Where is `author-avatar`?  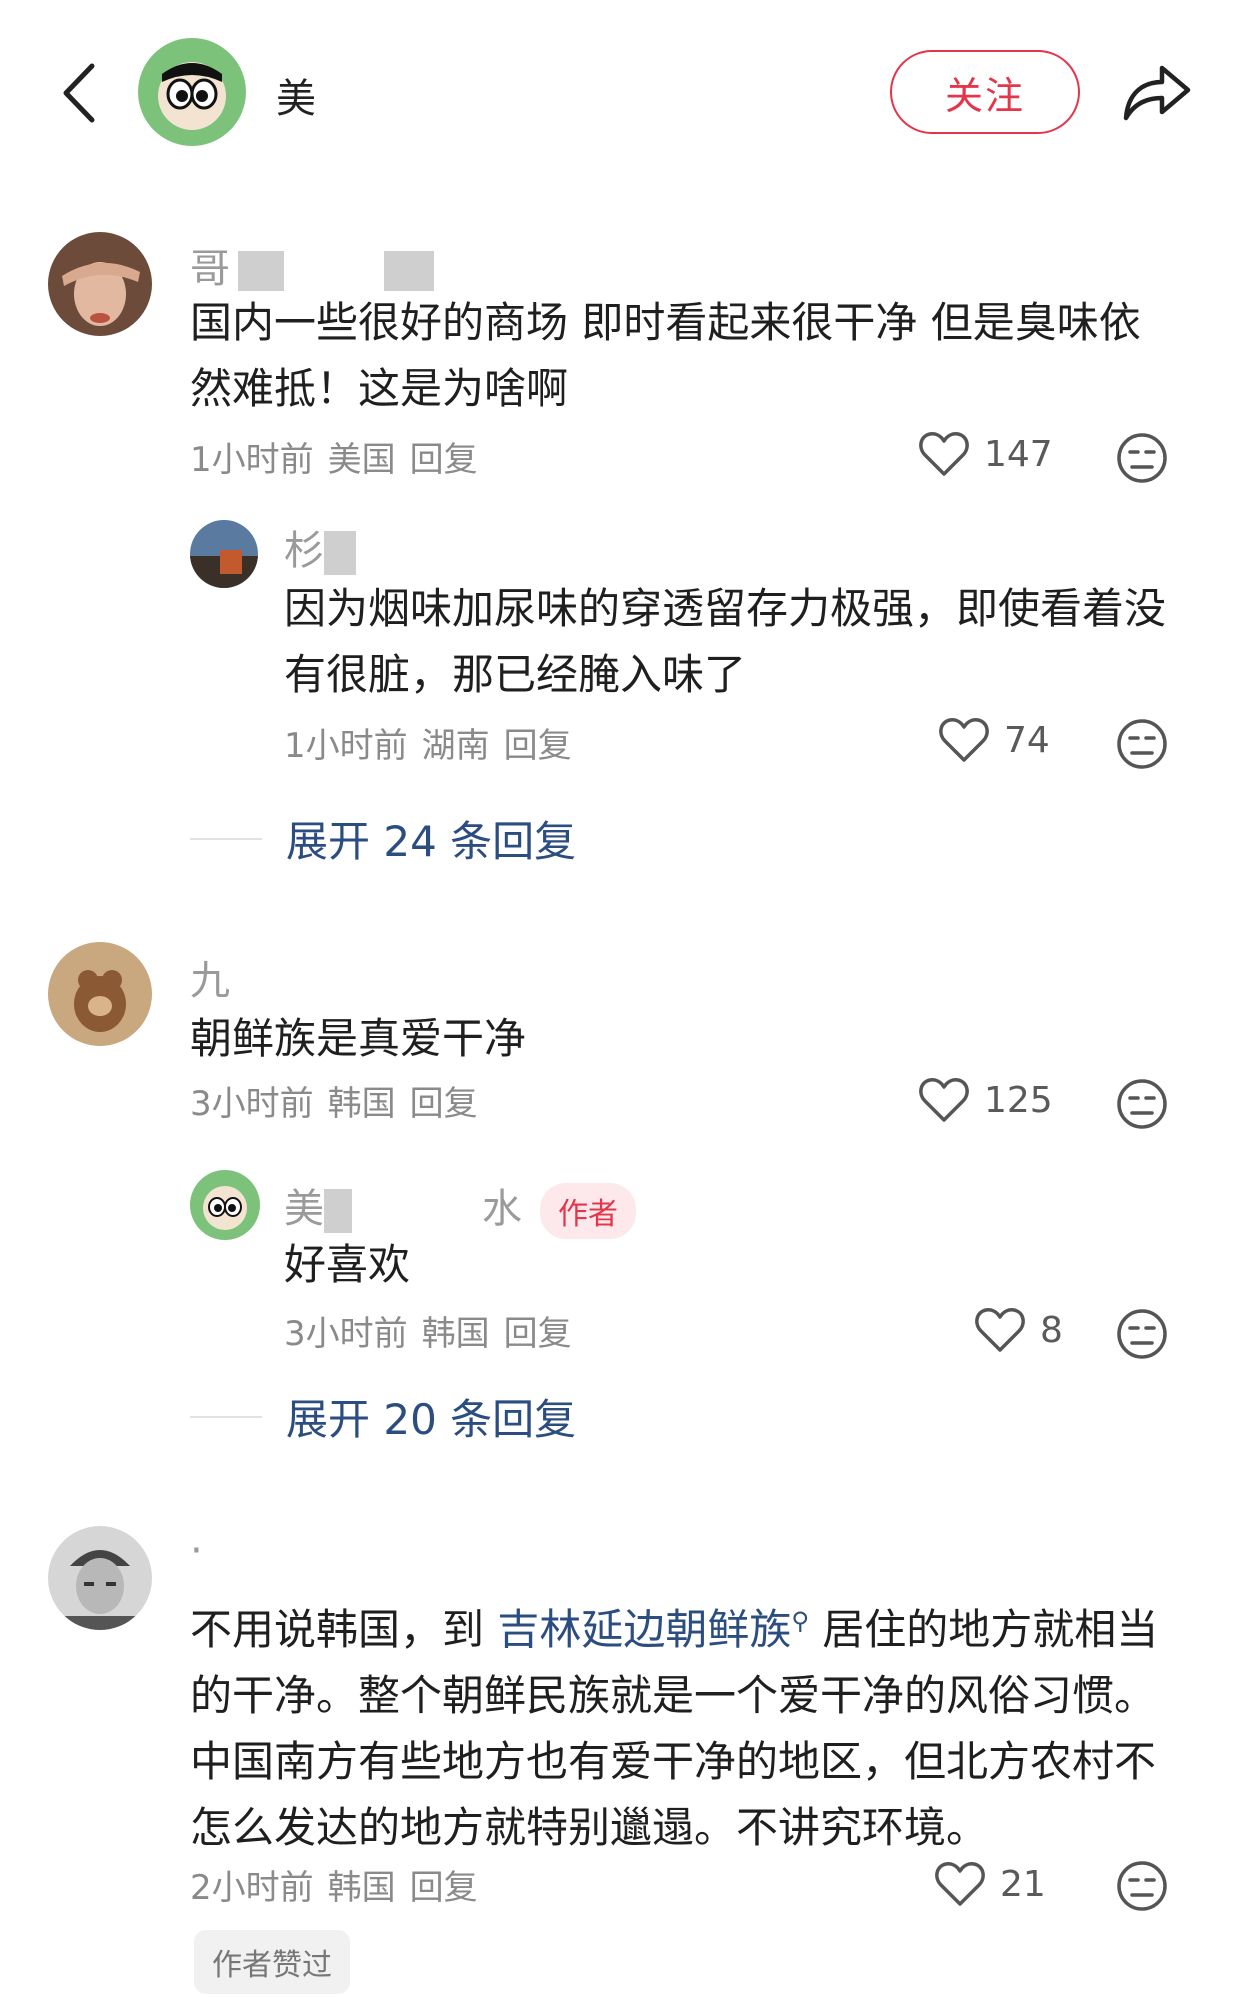 author-avatar is located at coordinates (192, 92).